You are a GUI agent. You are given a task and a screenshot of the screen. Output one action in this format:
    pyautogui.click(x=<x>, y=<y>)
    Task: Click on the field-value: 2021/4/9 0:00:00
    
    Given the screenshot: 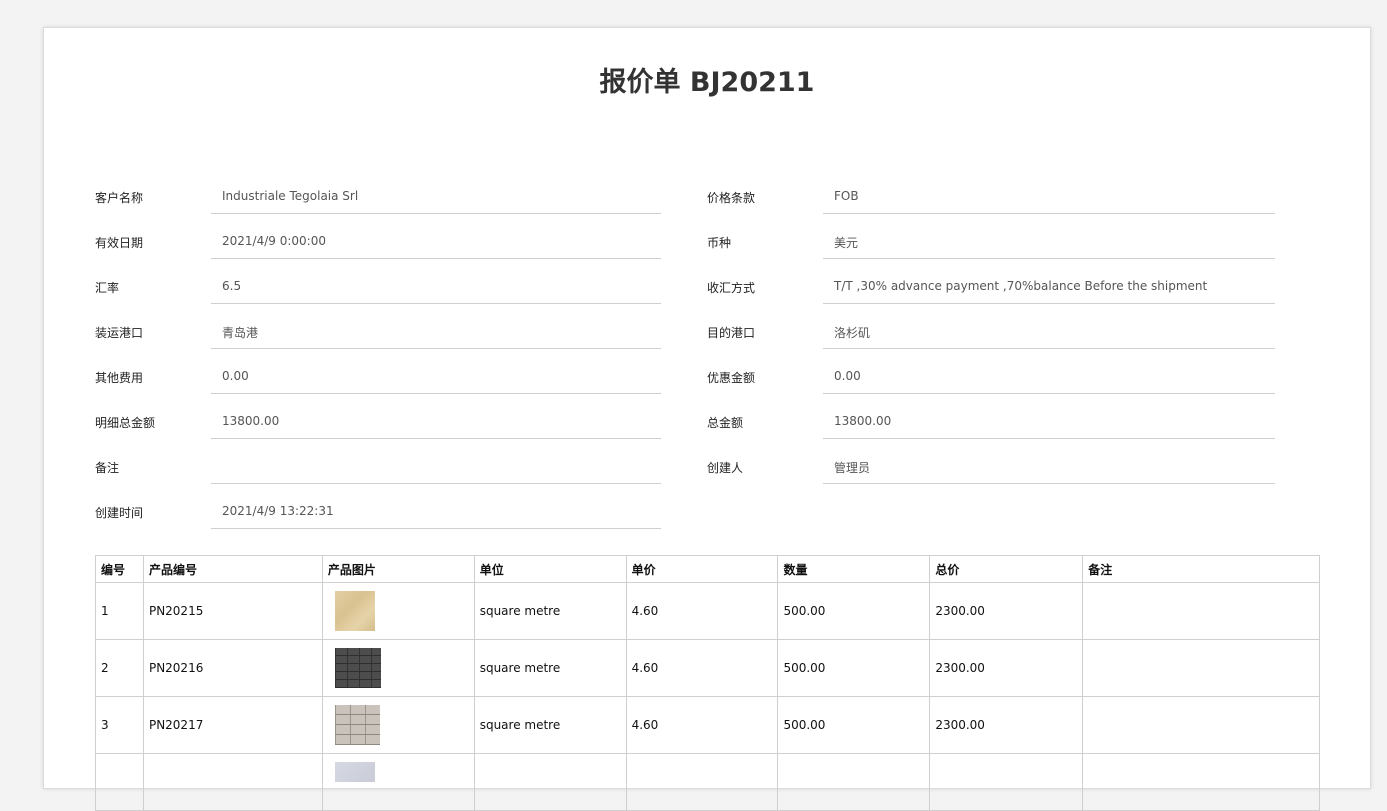 What is the action you would take?
    pyautogui.click(x=274, y=241)
    